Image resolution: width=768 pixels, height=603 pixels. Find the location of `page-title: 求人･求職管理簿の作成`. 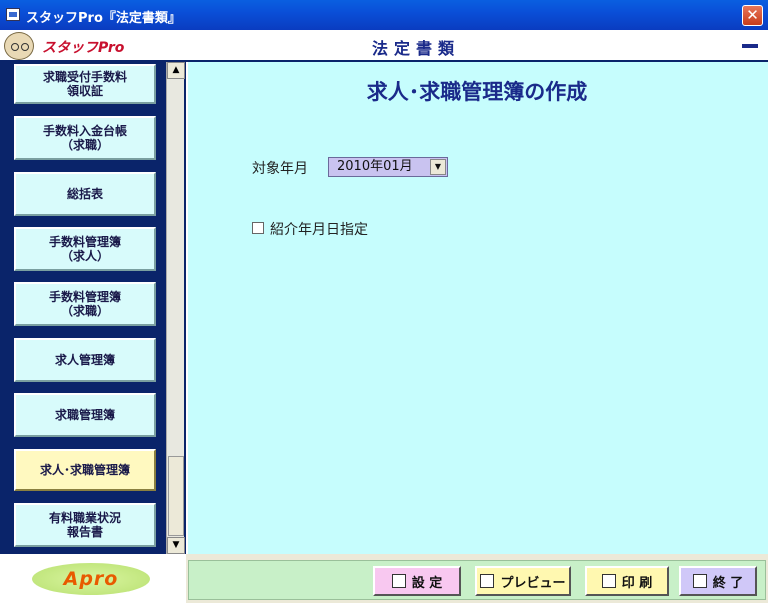

page-title: 求人･求職管理簿の作成 is located at coordinates (477, 92).